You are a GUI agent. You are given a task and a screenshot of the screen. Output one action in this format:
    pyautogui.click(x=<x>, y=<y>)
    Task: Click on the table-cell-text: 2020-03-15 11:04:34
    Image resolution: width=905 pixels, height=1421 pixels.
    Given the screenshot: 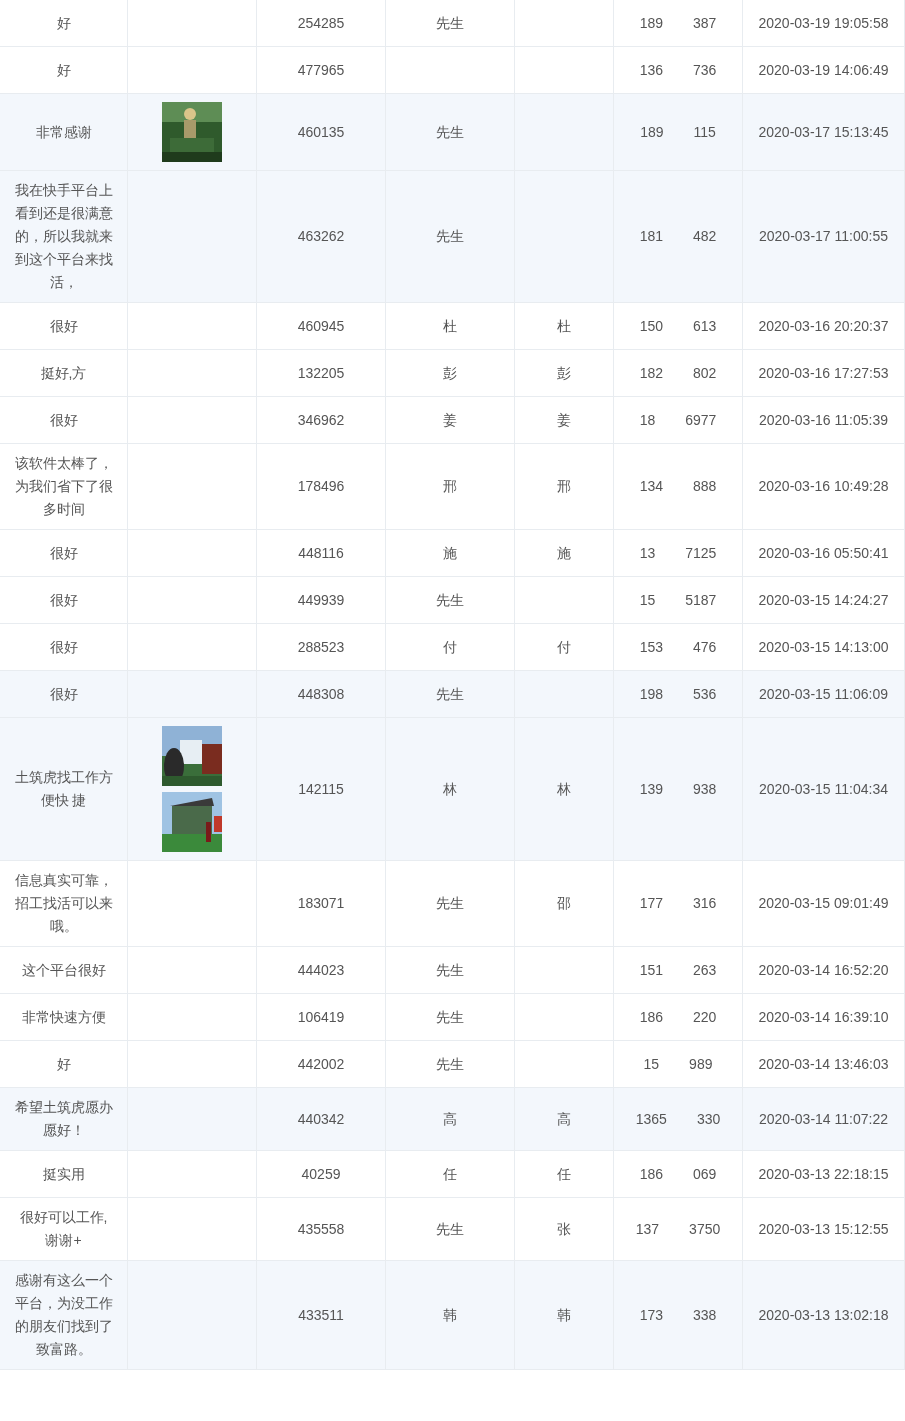 What is the action you would take?
    pyautogui.click(x=823, y=789)
    